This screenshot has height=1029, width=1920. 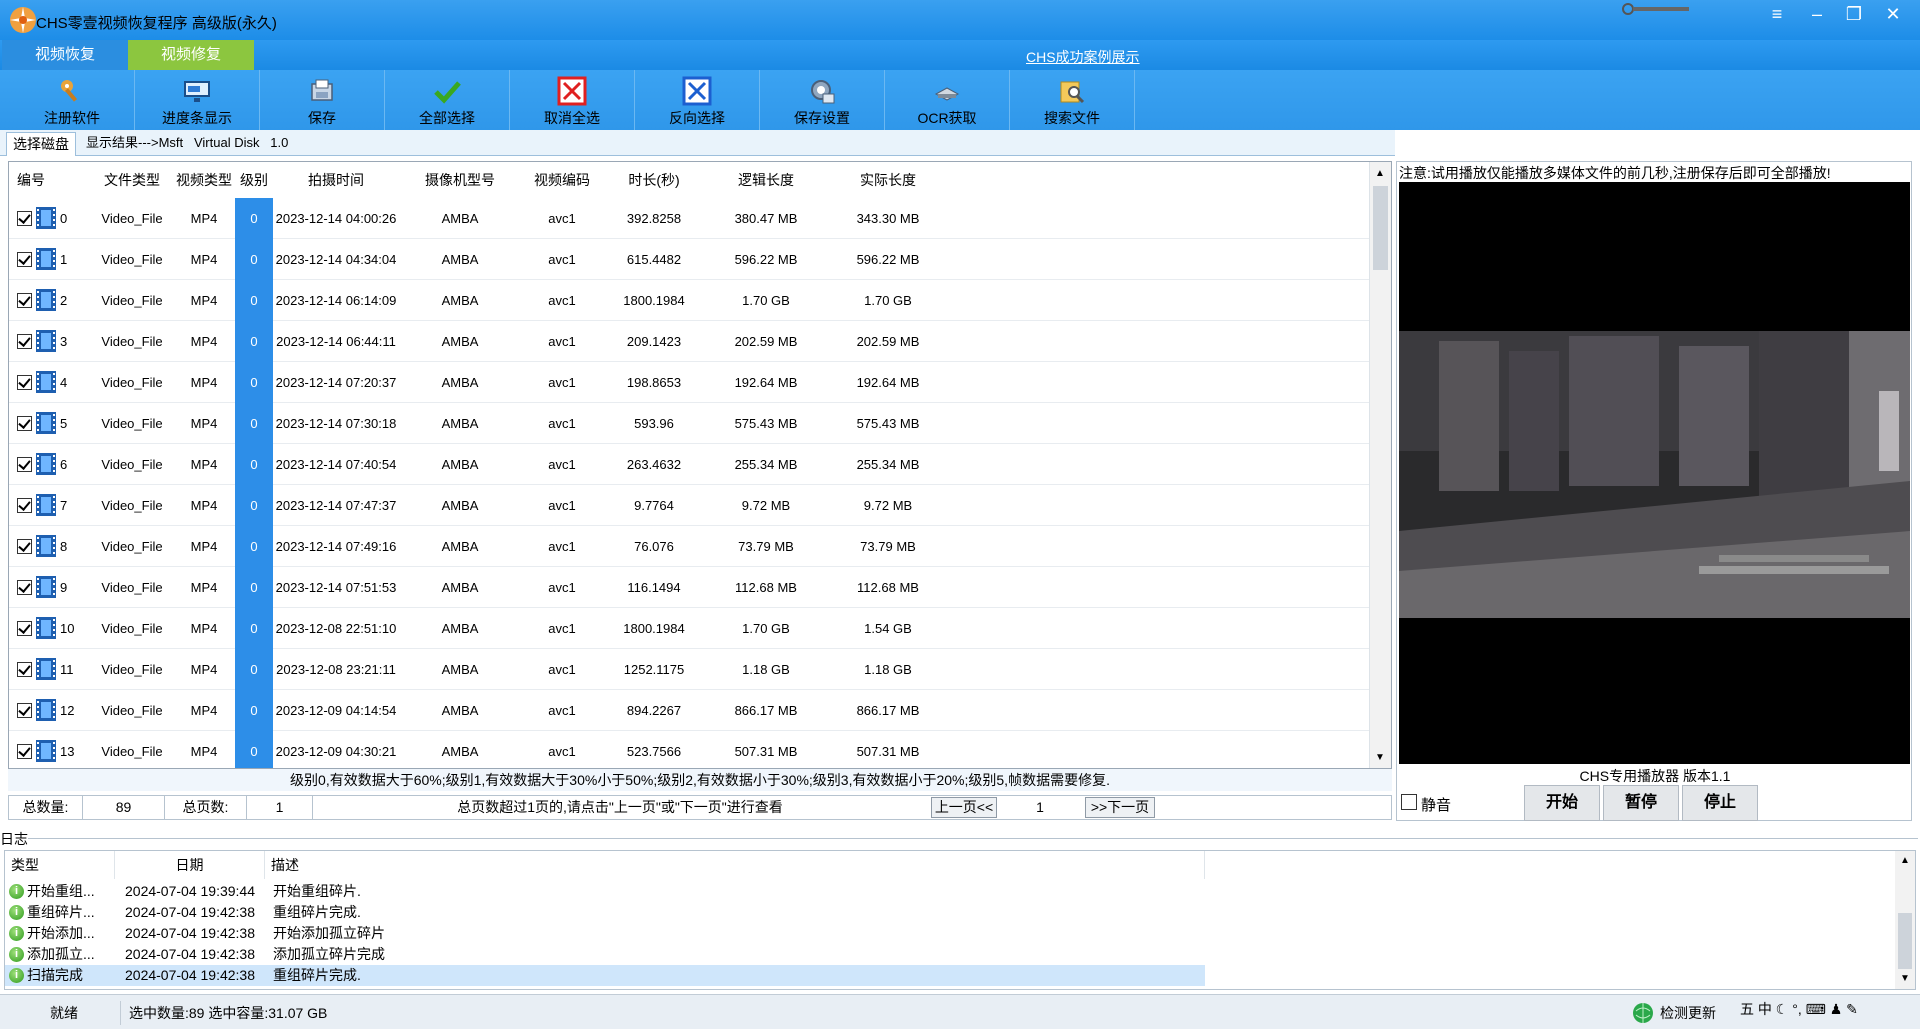 I want to click on invert-selection-button: 反向选择, so click(x=697, y=100).